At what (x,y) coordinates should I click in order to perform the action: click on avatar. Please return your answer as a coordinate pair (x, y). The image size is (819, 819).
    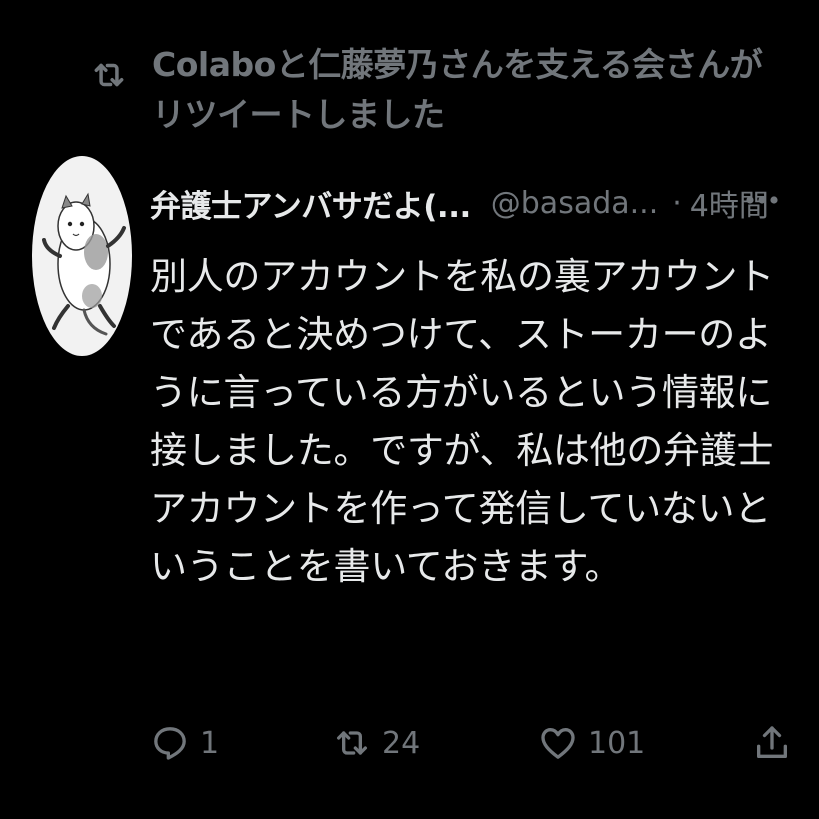
    Looking at the image, I should click on (82, 256).